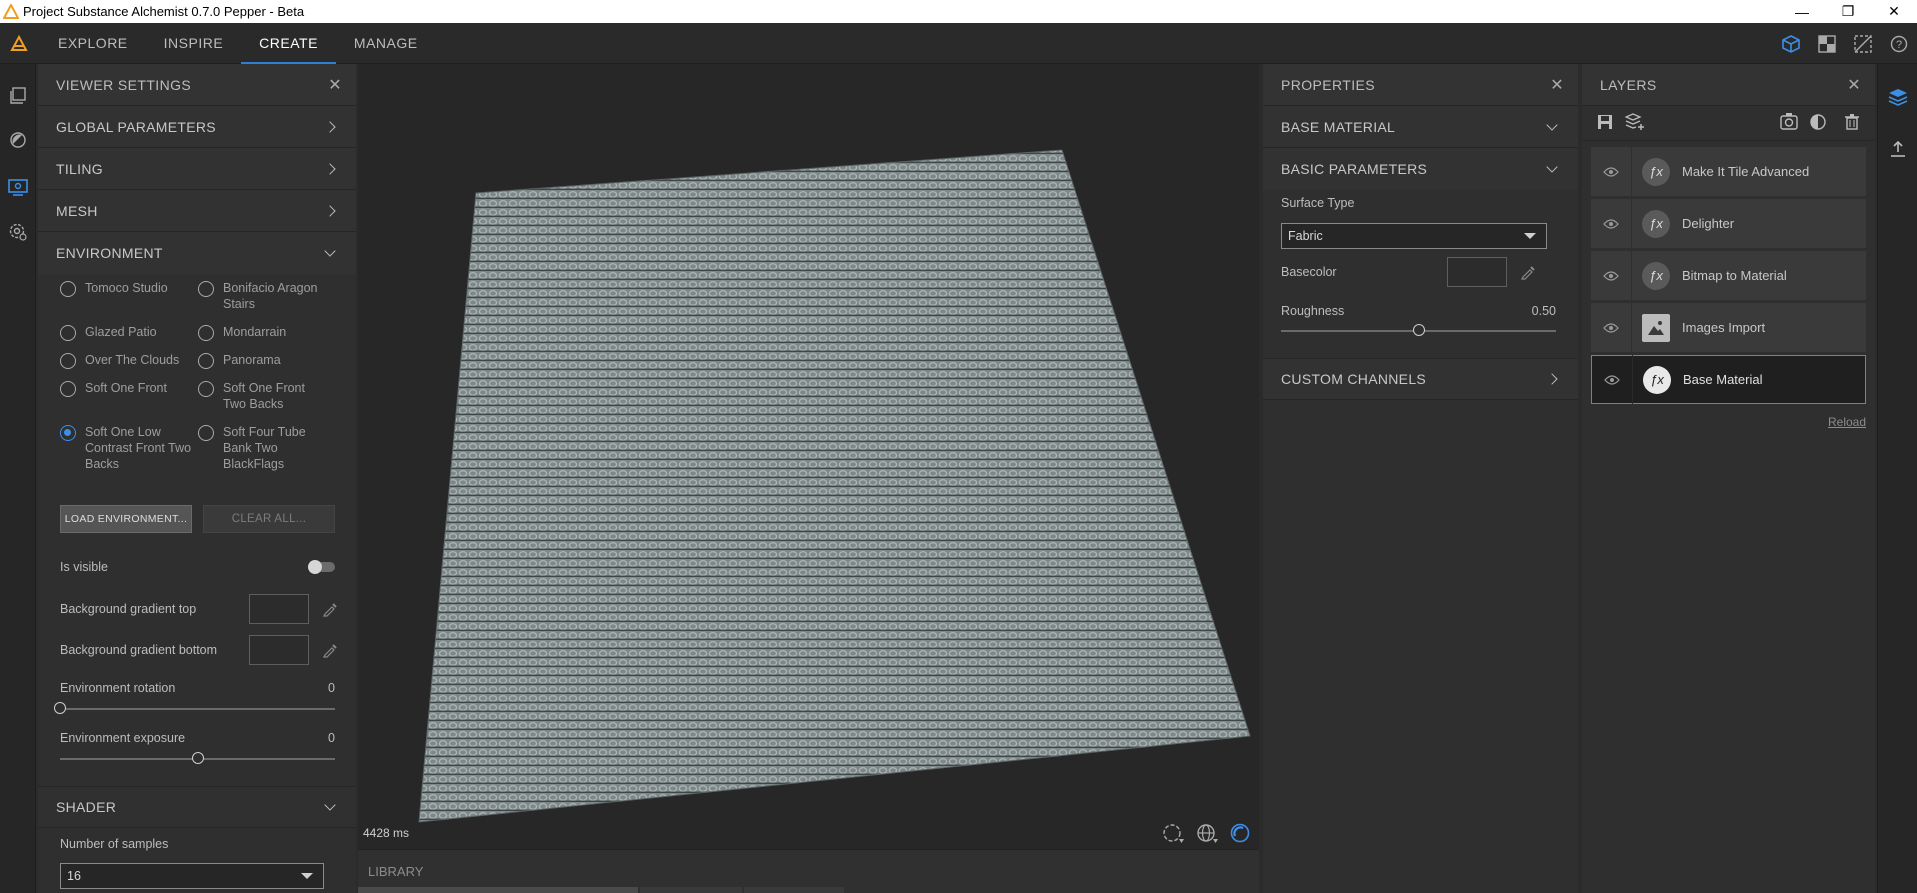 The image size is (1917, 893). What do you see at coordinates (1848, 11) in the screenshot?
I see `maximize-button: ❐` at bounding box center [1848, 11].